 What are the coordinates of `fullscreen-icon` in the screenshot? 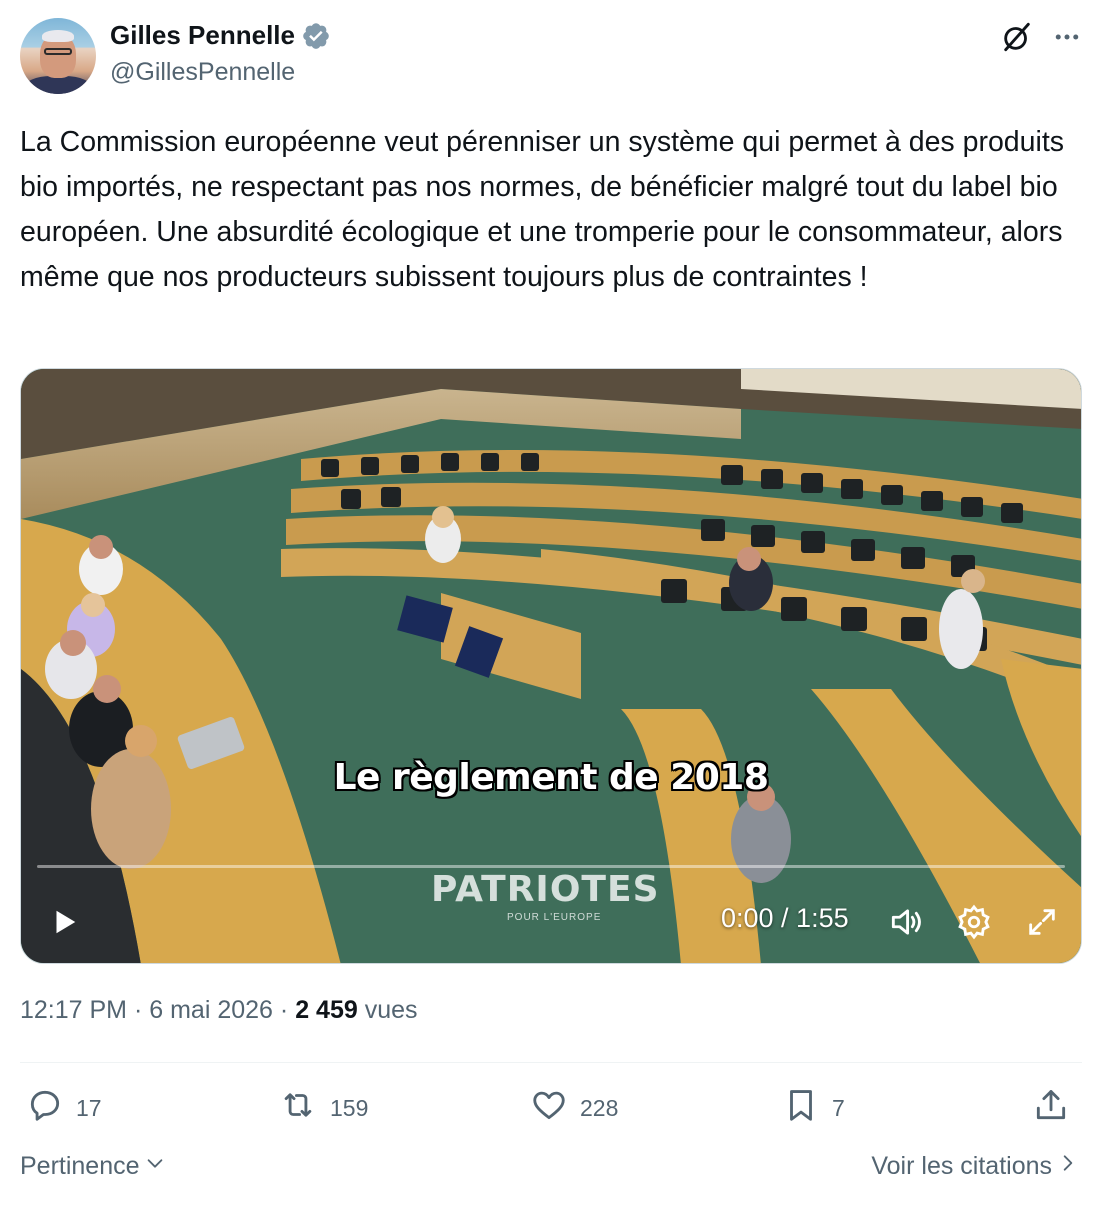 It's located at (1042, 924).